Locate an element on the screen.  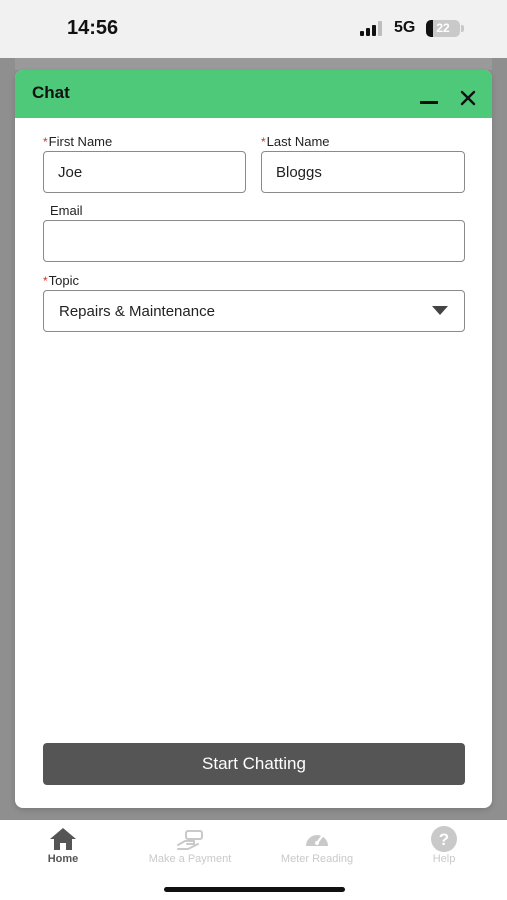
last-name-label: *Last Name is located at coordinates (295, 141).